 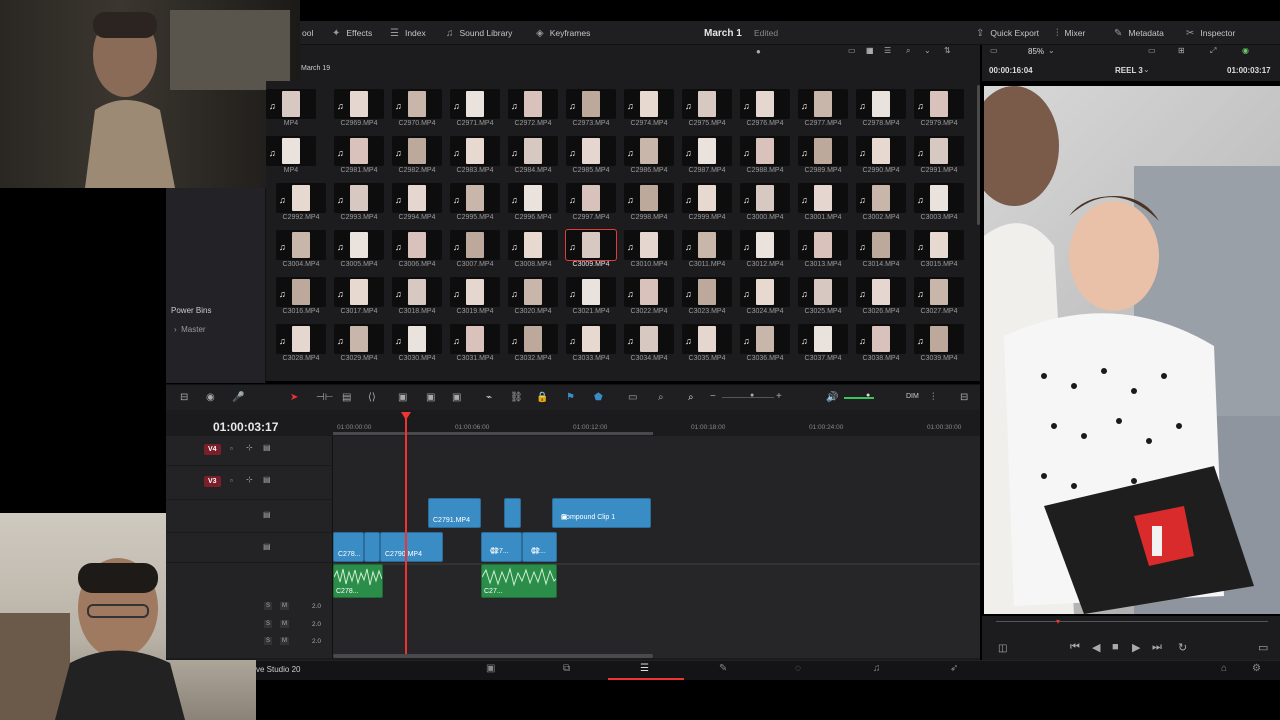 I want to click on clip-thumbnail: ♫ C2985.MP4, so click(x=591, y=158).